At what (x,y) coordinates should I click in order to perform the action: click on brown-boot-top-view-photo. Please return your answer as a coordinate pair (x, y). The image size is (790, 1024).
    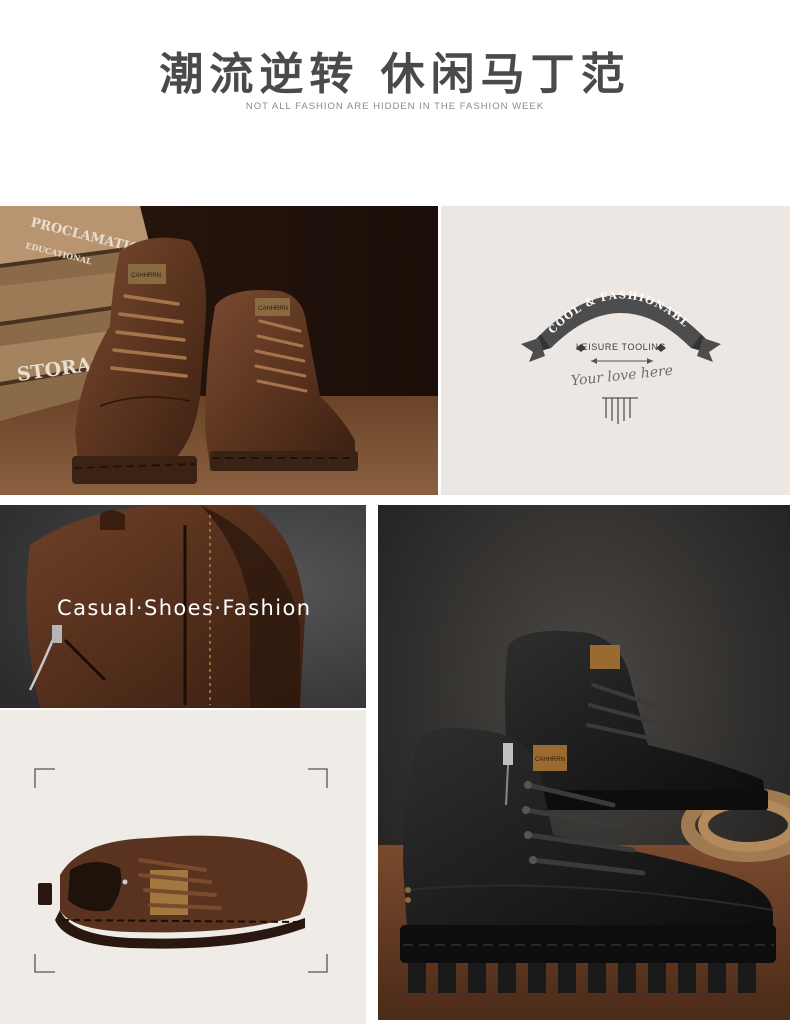
    Looking at the image, I should click on (183, 867).